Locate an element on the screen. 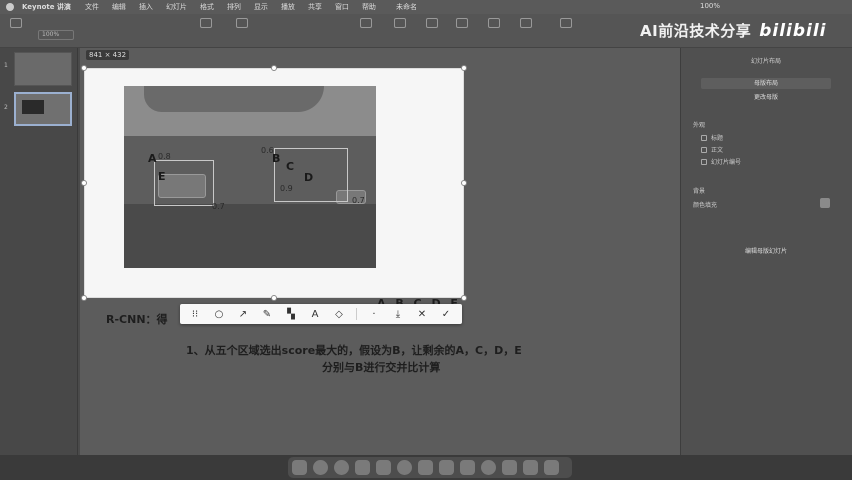 This screenshot has width=852, height=480. close-icon: ✕ is located at coordinates (422, 314).